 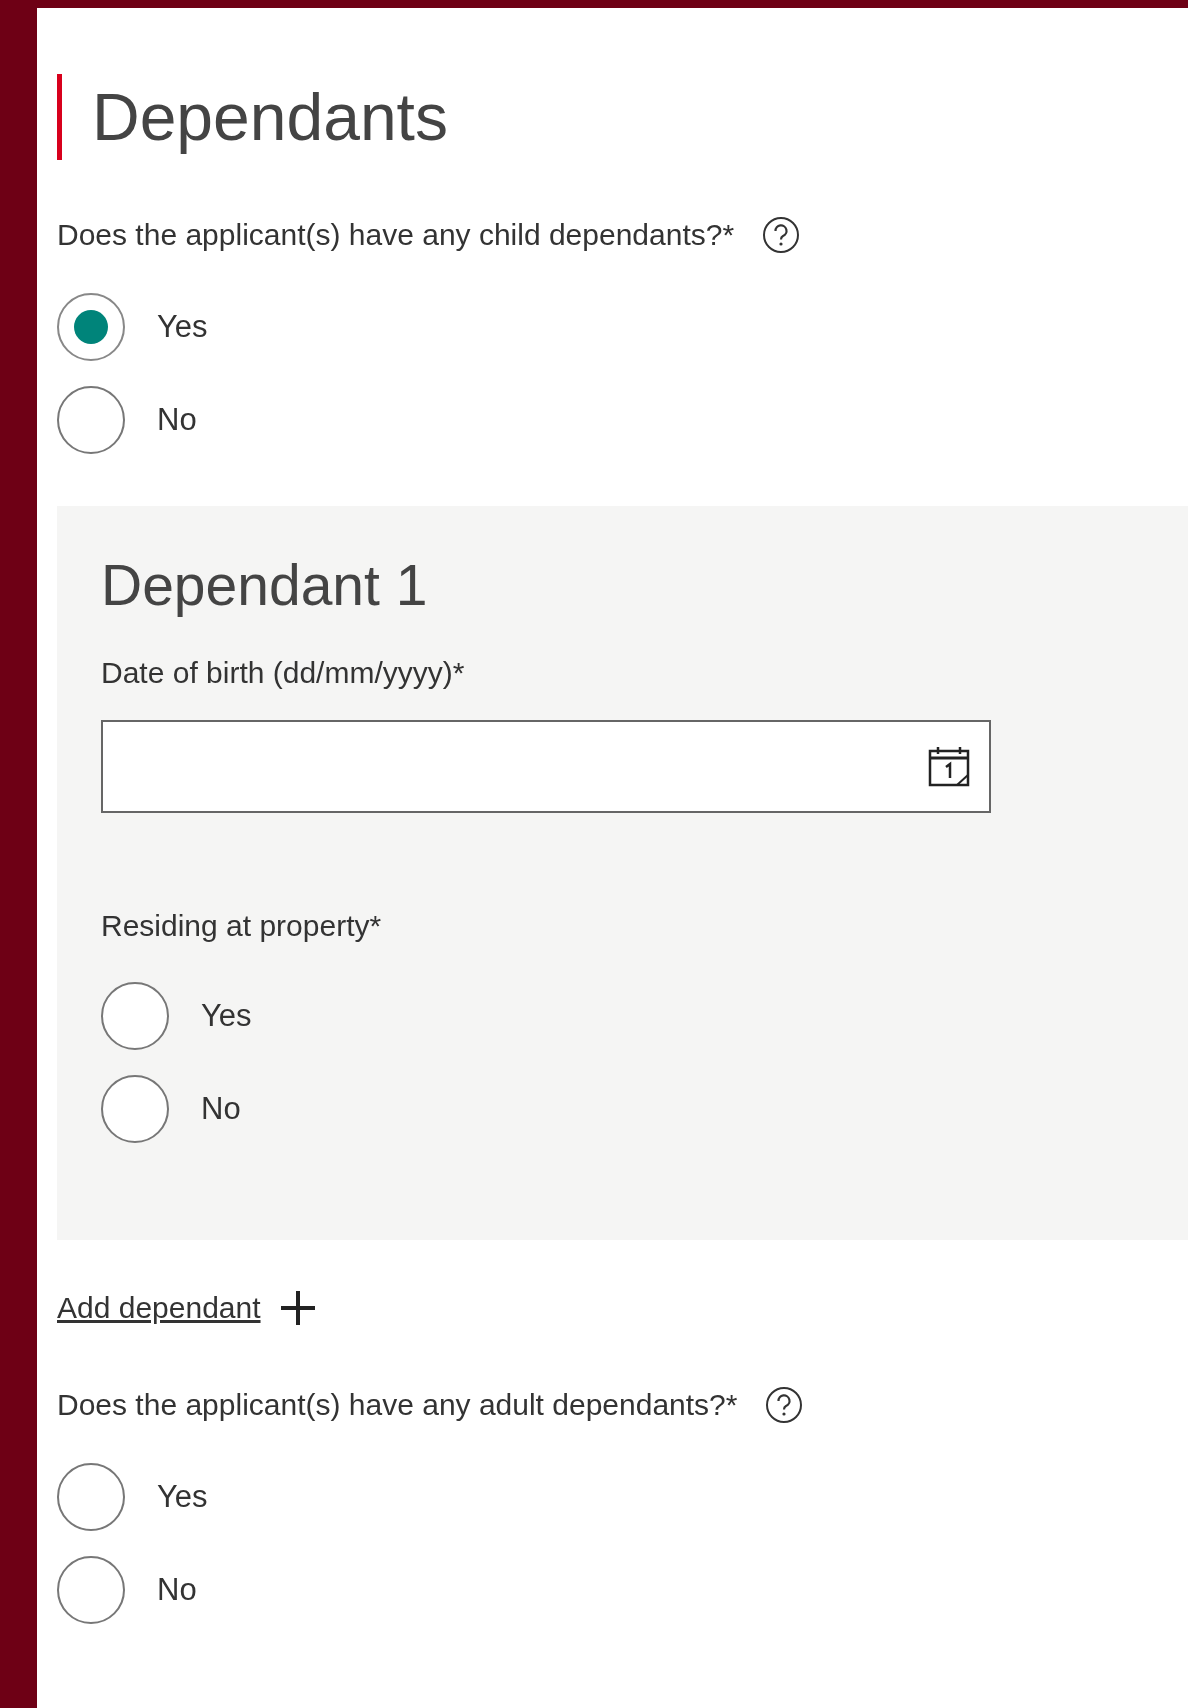 What do you see at coordinates (159, 1308) in the screenshot?
I see `add-dependant-link: Add dependant` at bounding box center [159, 1308].